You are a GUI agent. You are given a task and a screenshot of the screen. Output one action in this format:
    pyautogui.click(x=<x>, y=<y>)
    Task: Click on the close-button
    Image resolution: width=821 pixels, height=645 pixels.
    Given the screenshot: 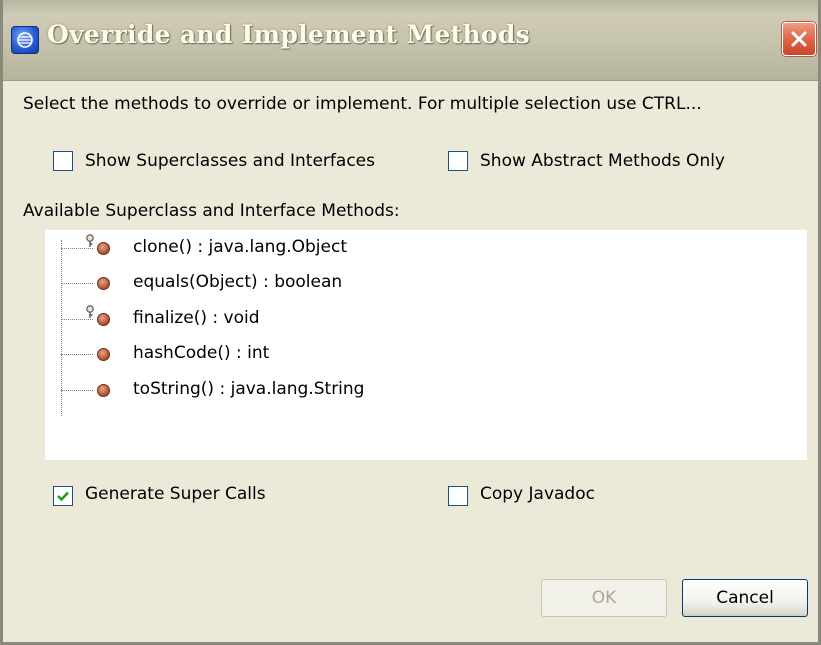 What is the action you would take?
    pyautogui.click(x=799, y=39)
    